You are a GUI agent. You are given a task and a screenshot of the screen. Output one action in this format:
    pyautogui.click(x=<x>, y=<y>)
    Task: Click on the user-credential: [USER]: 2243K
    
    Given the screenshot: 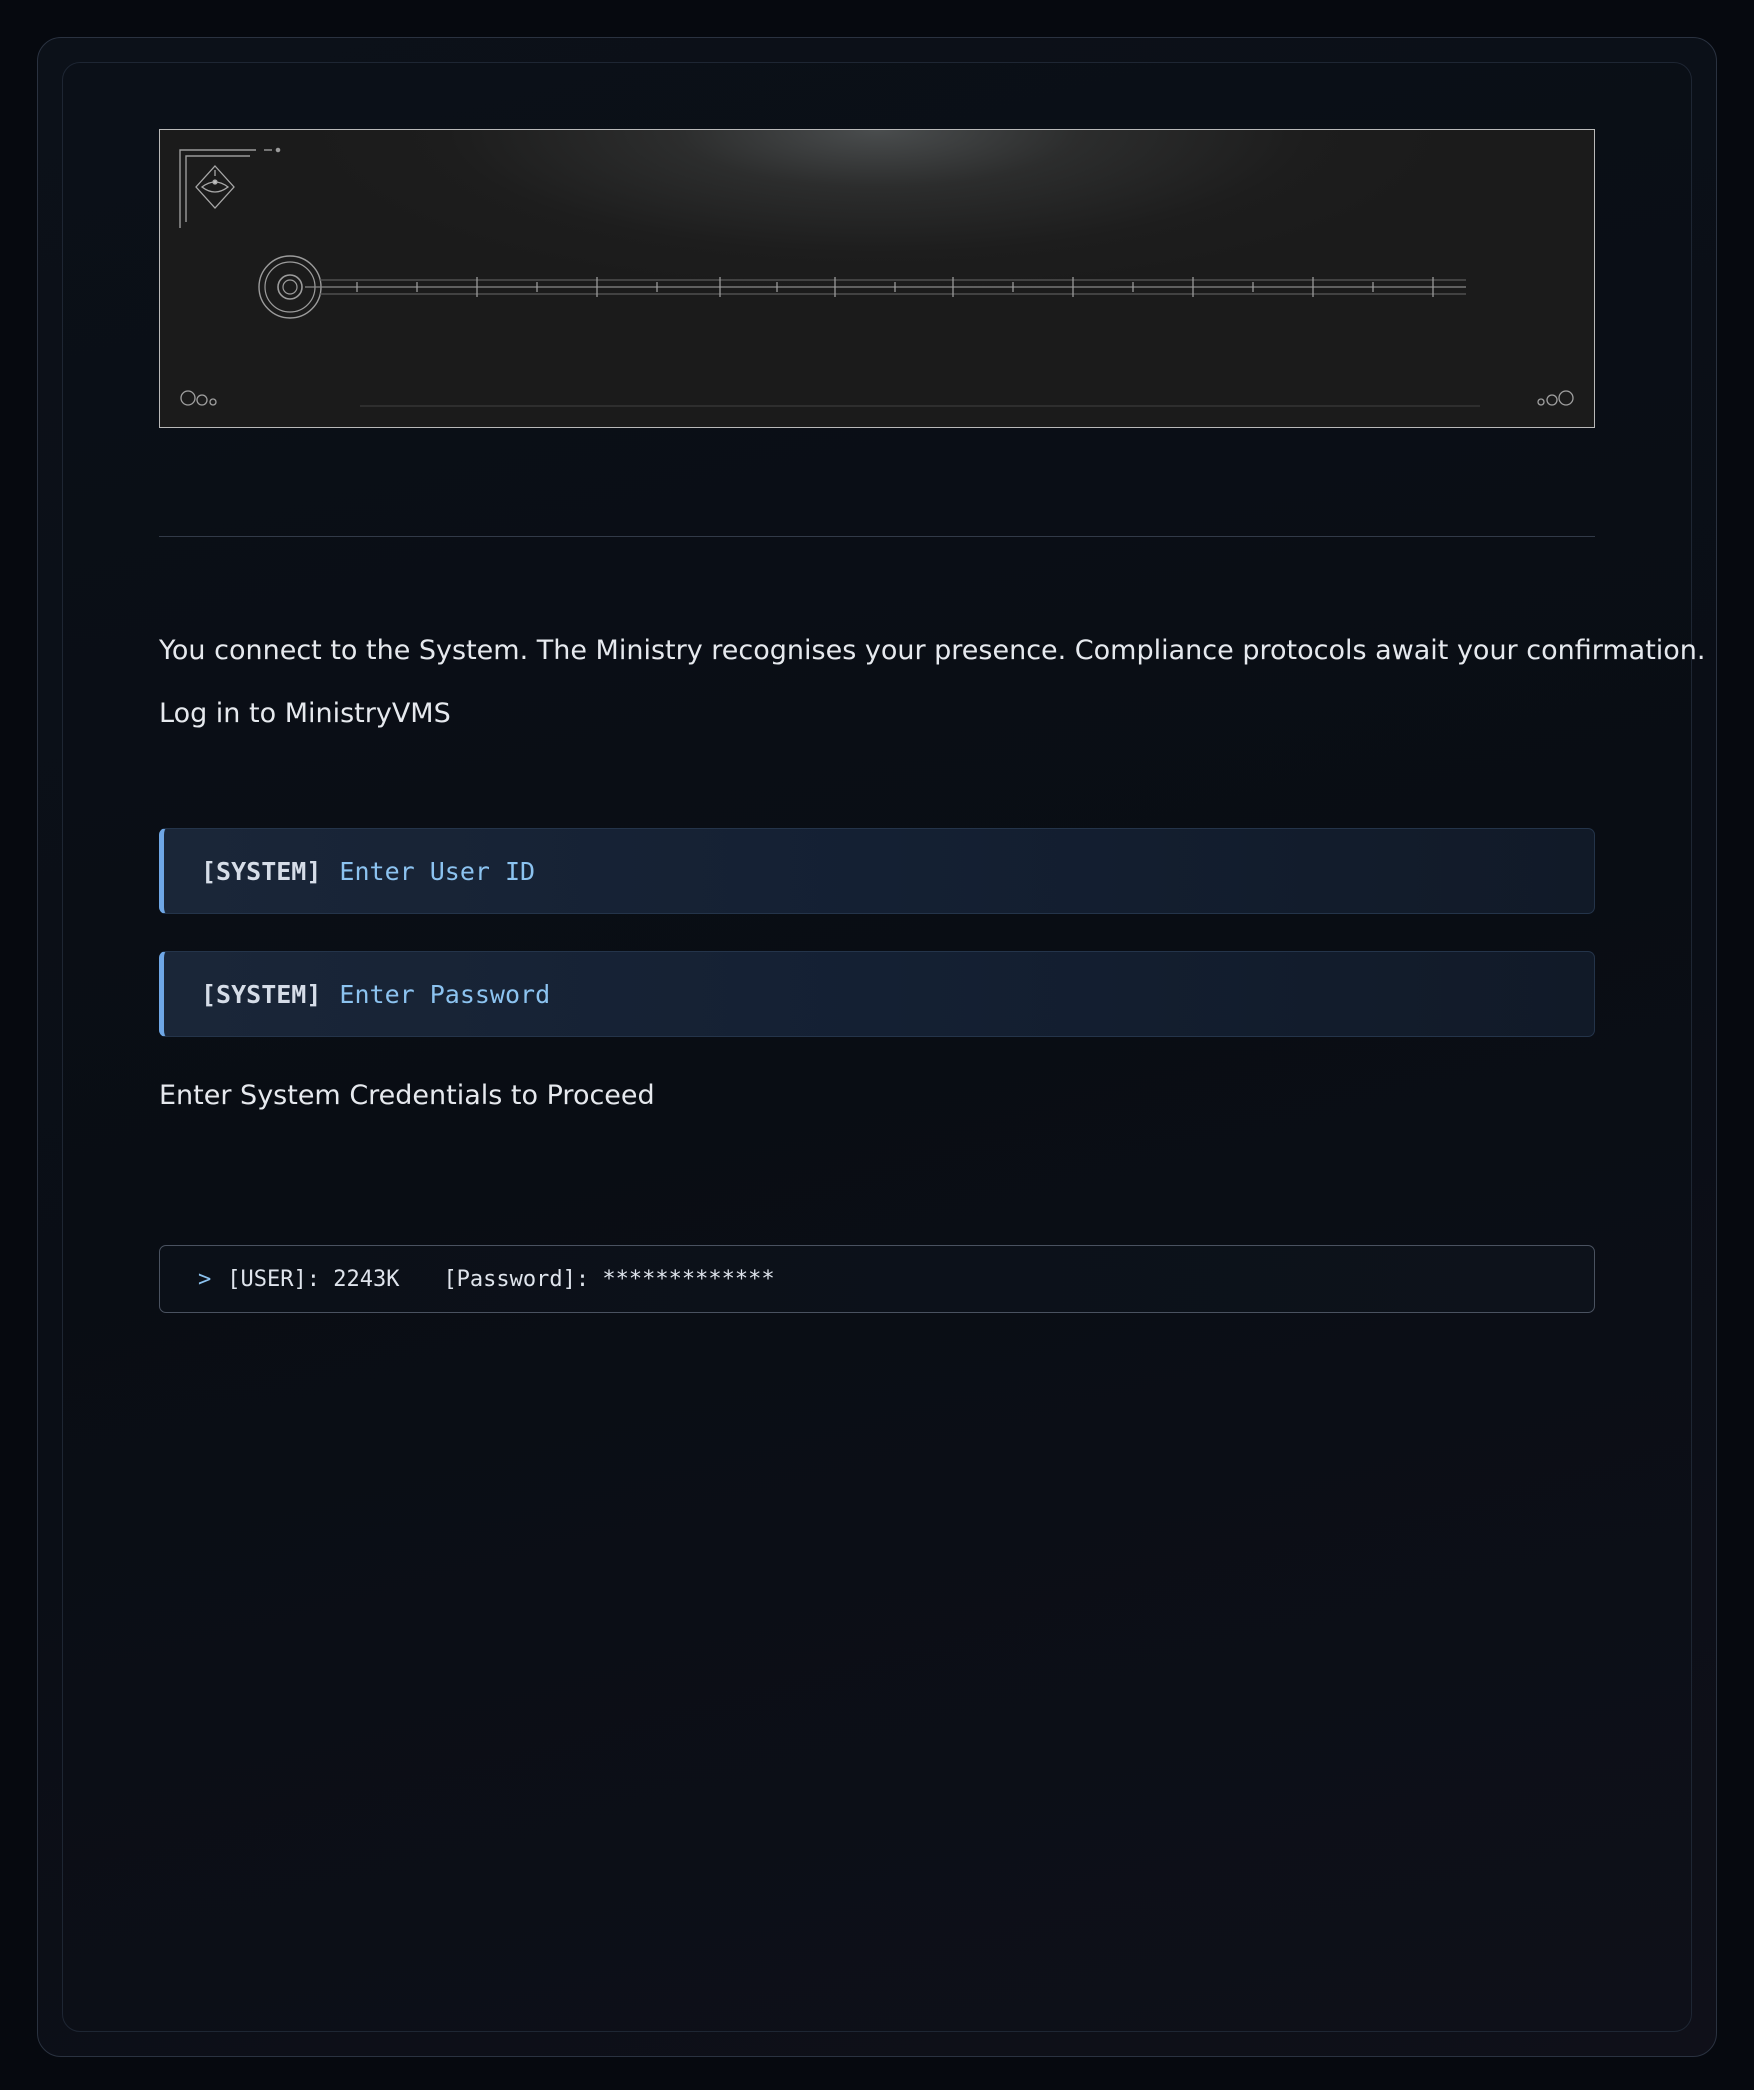 What is the action you would take?
    pyautogui.click(x=313, y=1279)
    